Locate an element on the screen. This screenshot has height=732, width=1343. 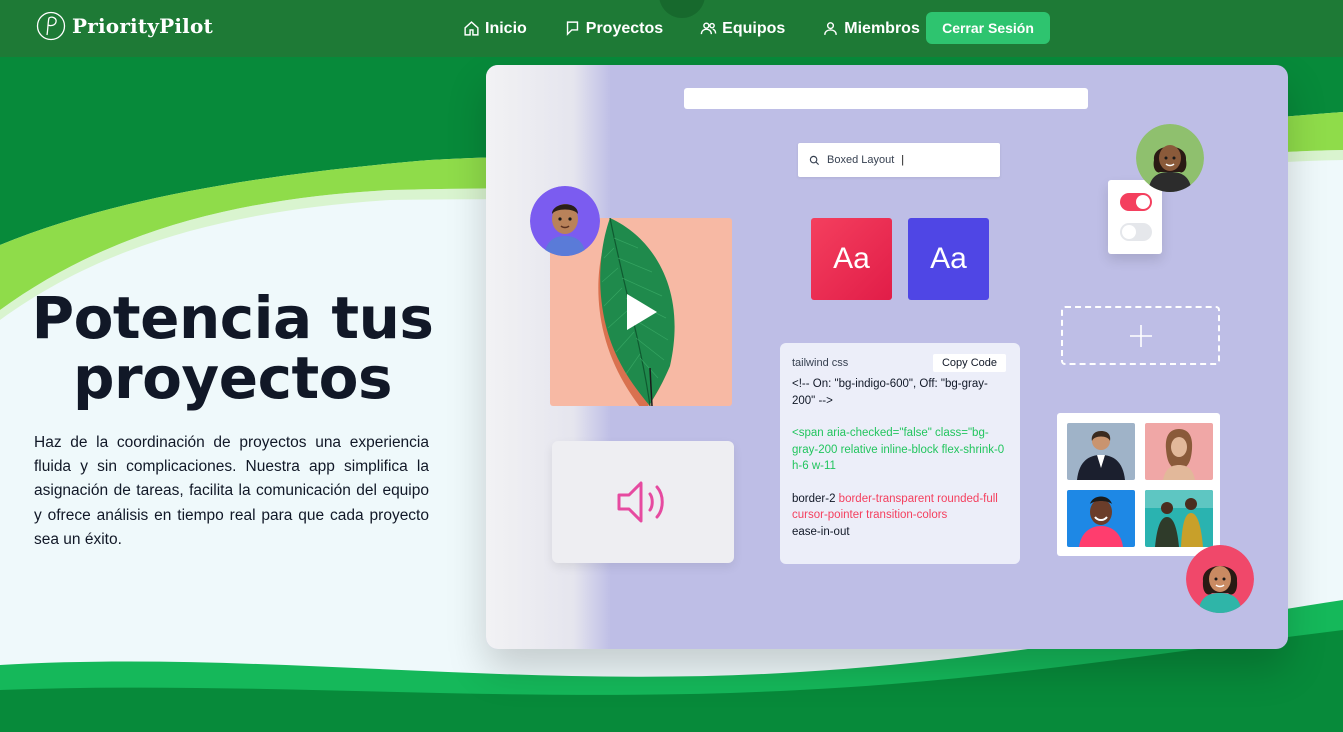
main-nav: Inicio Proyectos Equipos Miembros is located at coordinates (710, 28).